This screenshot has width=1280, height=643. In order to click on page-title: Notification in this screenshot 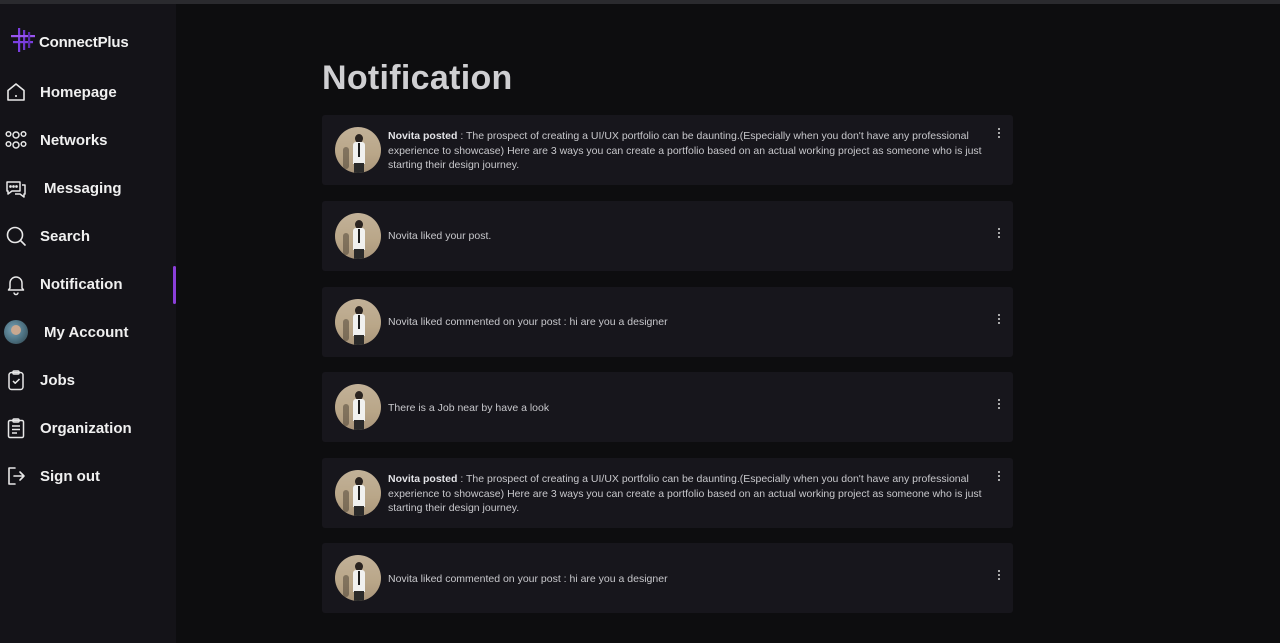, I will do `click(417, 78)`.